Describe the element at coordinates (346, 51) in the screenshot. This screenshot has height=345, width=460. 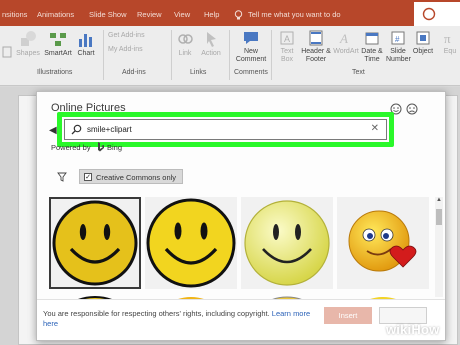
I see `wordart-label: WordArt` at that location.